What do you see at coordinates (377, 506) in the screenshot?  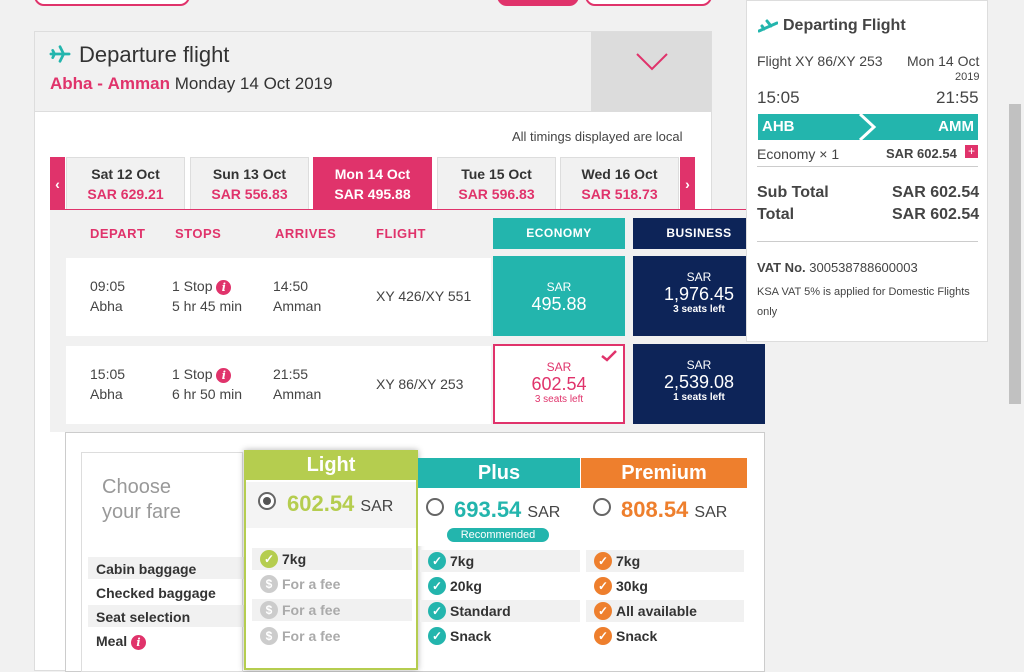 I see `fare-light-currency: SAR` at bounding box center [377, 506].